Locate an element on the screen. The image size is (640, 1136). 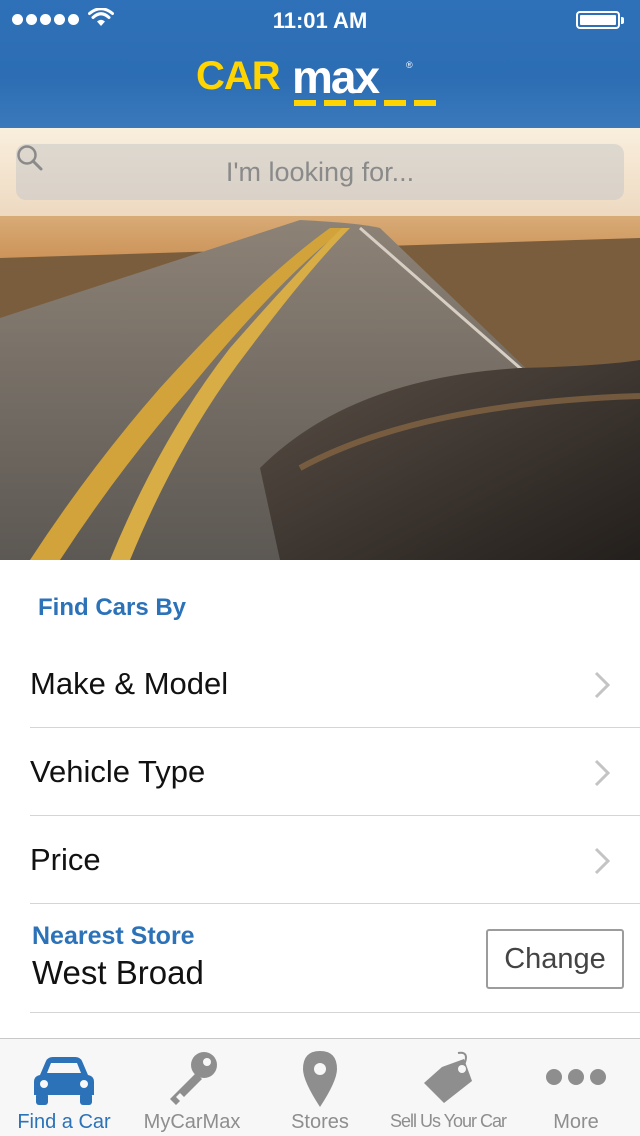
nearest-store-label: Nearest Store is located at coordinates (113, 936).